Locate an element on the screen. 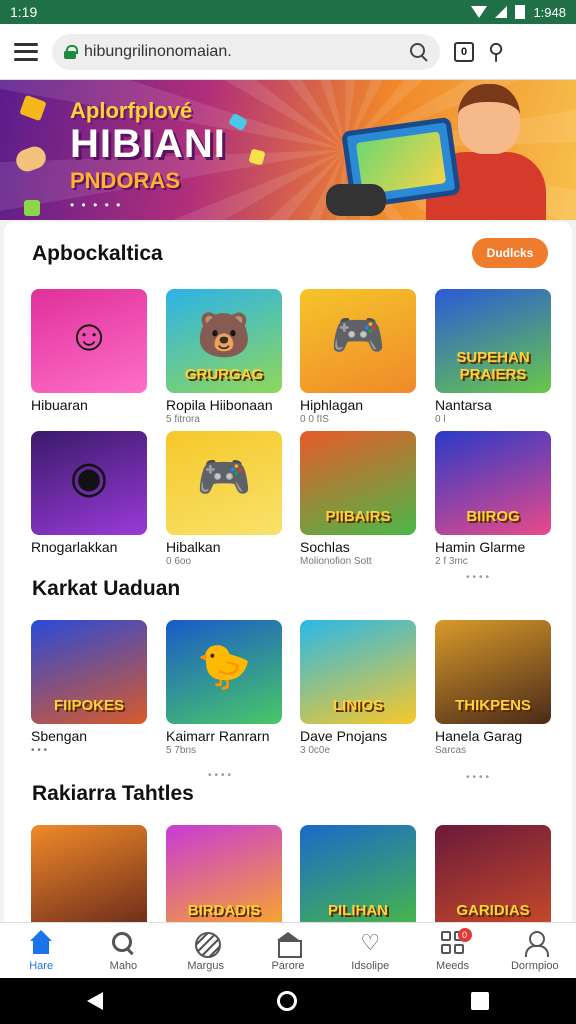 Image resolution: width=576 pixels, height=1024 pixels. nav-feeds: 0 Meeds is located at coordinates (452, 950).